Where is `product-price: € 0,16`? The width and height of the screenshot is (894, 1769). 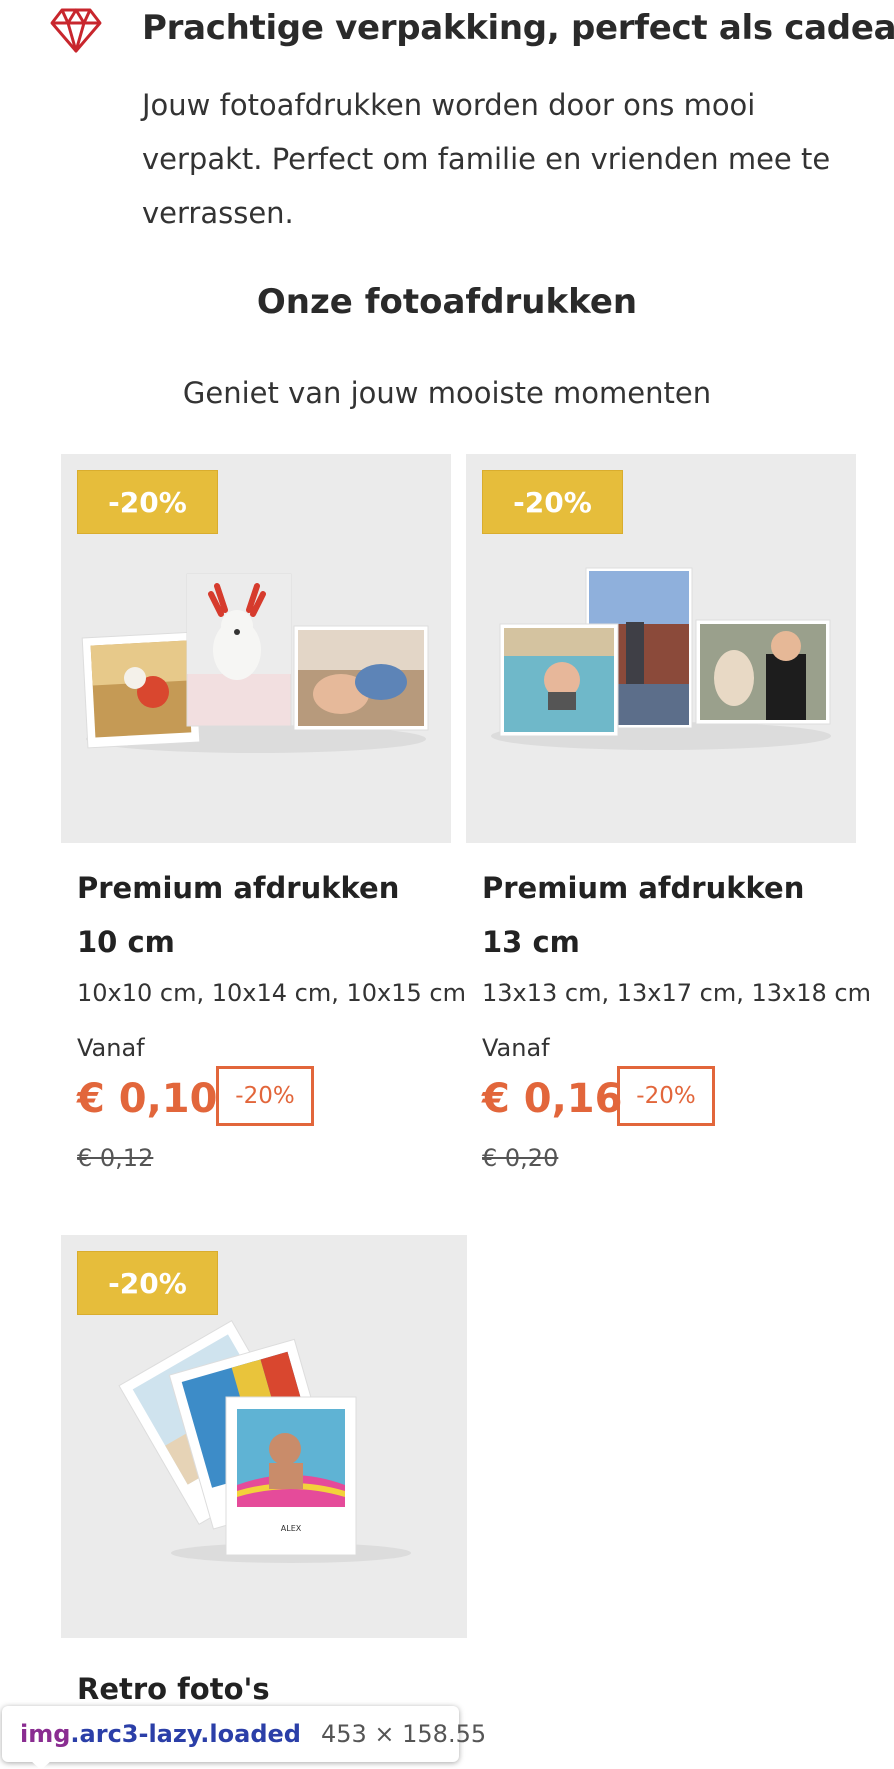 product-price: € 0,16 is located at coordinates (552, 1099).